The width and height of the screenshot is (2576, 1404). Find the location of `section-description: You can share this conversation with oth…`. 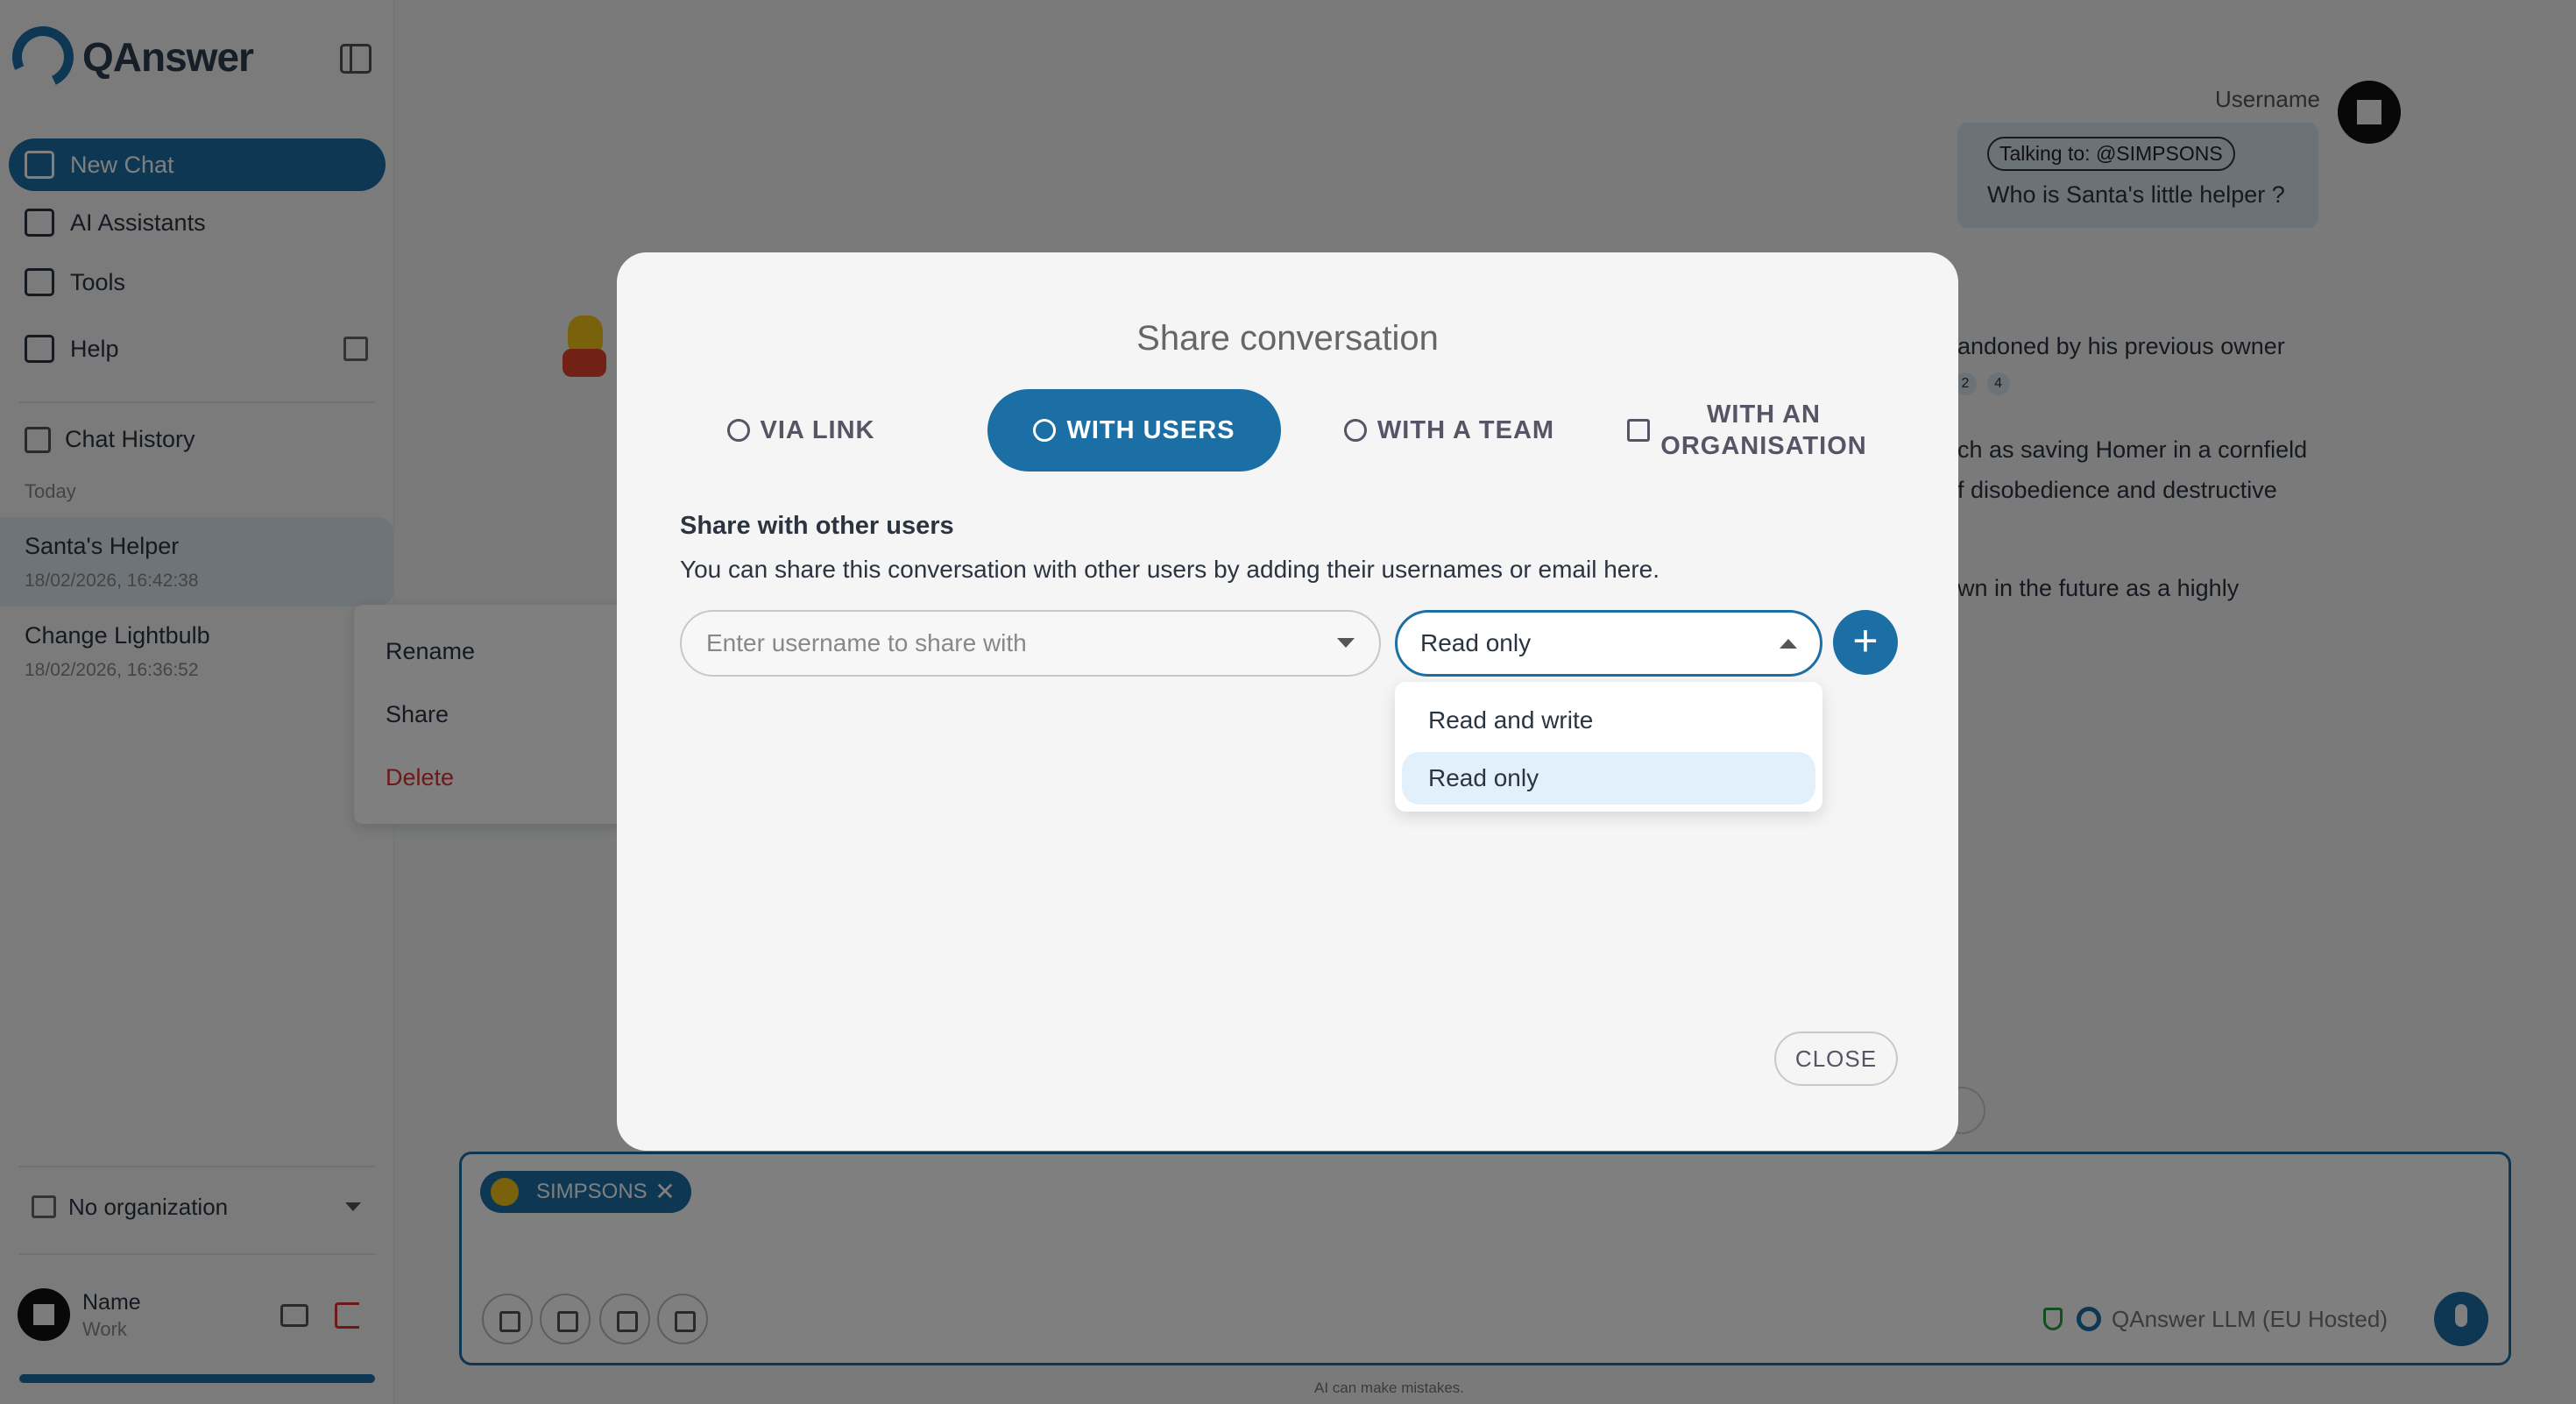

section-description: You can share this conversation with oth… is located at coordinates (1170, 569).